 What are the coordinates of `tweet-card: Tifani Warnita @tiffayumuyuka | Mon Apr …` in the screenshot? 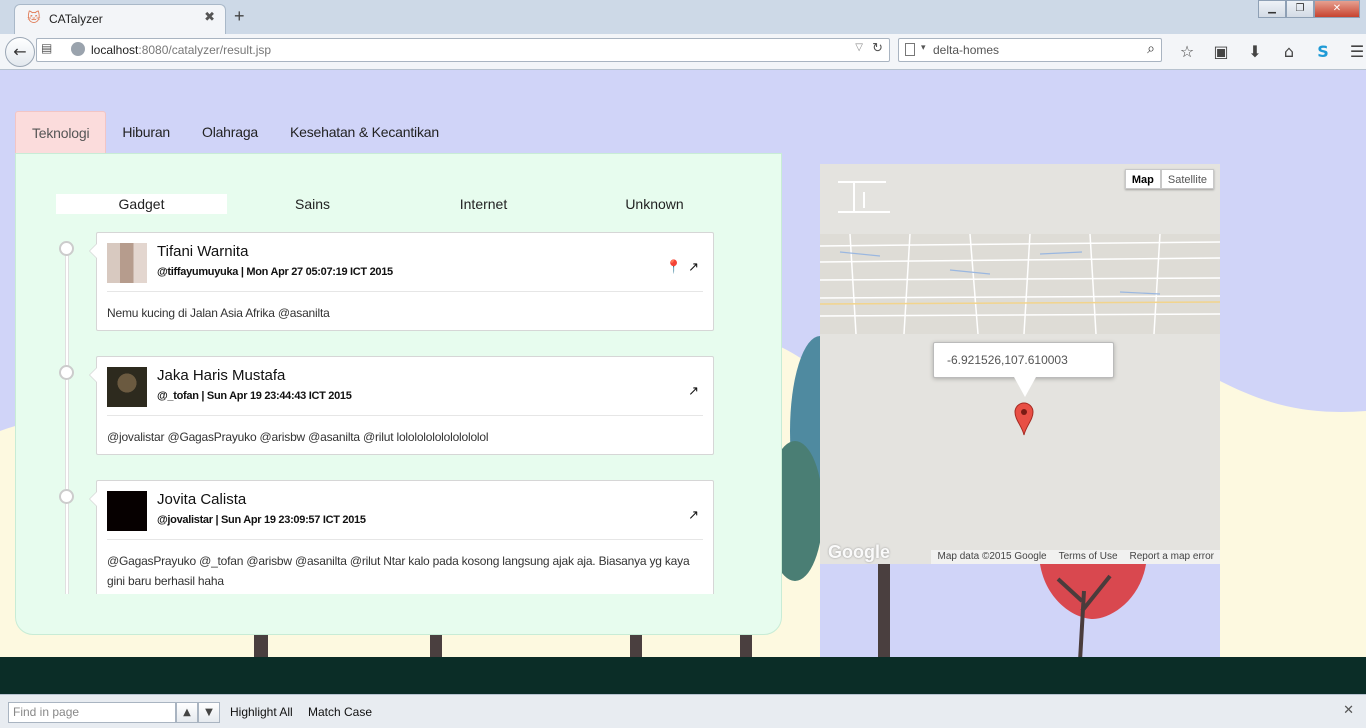 It's located at (386, 281).